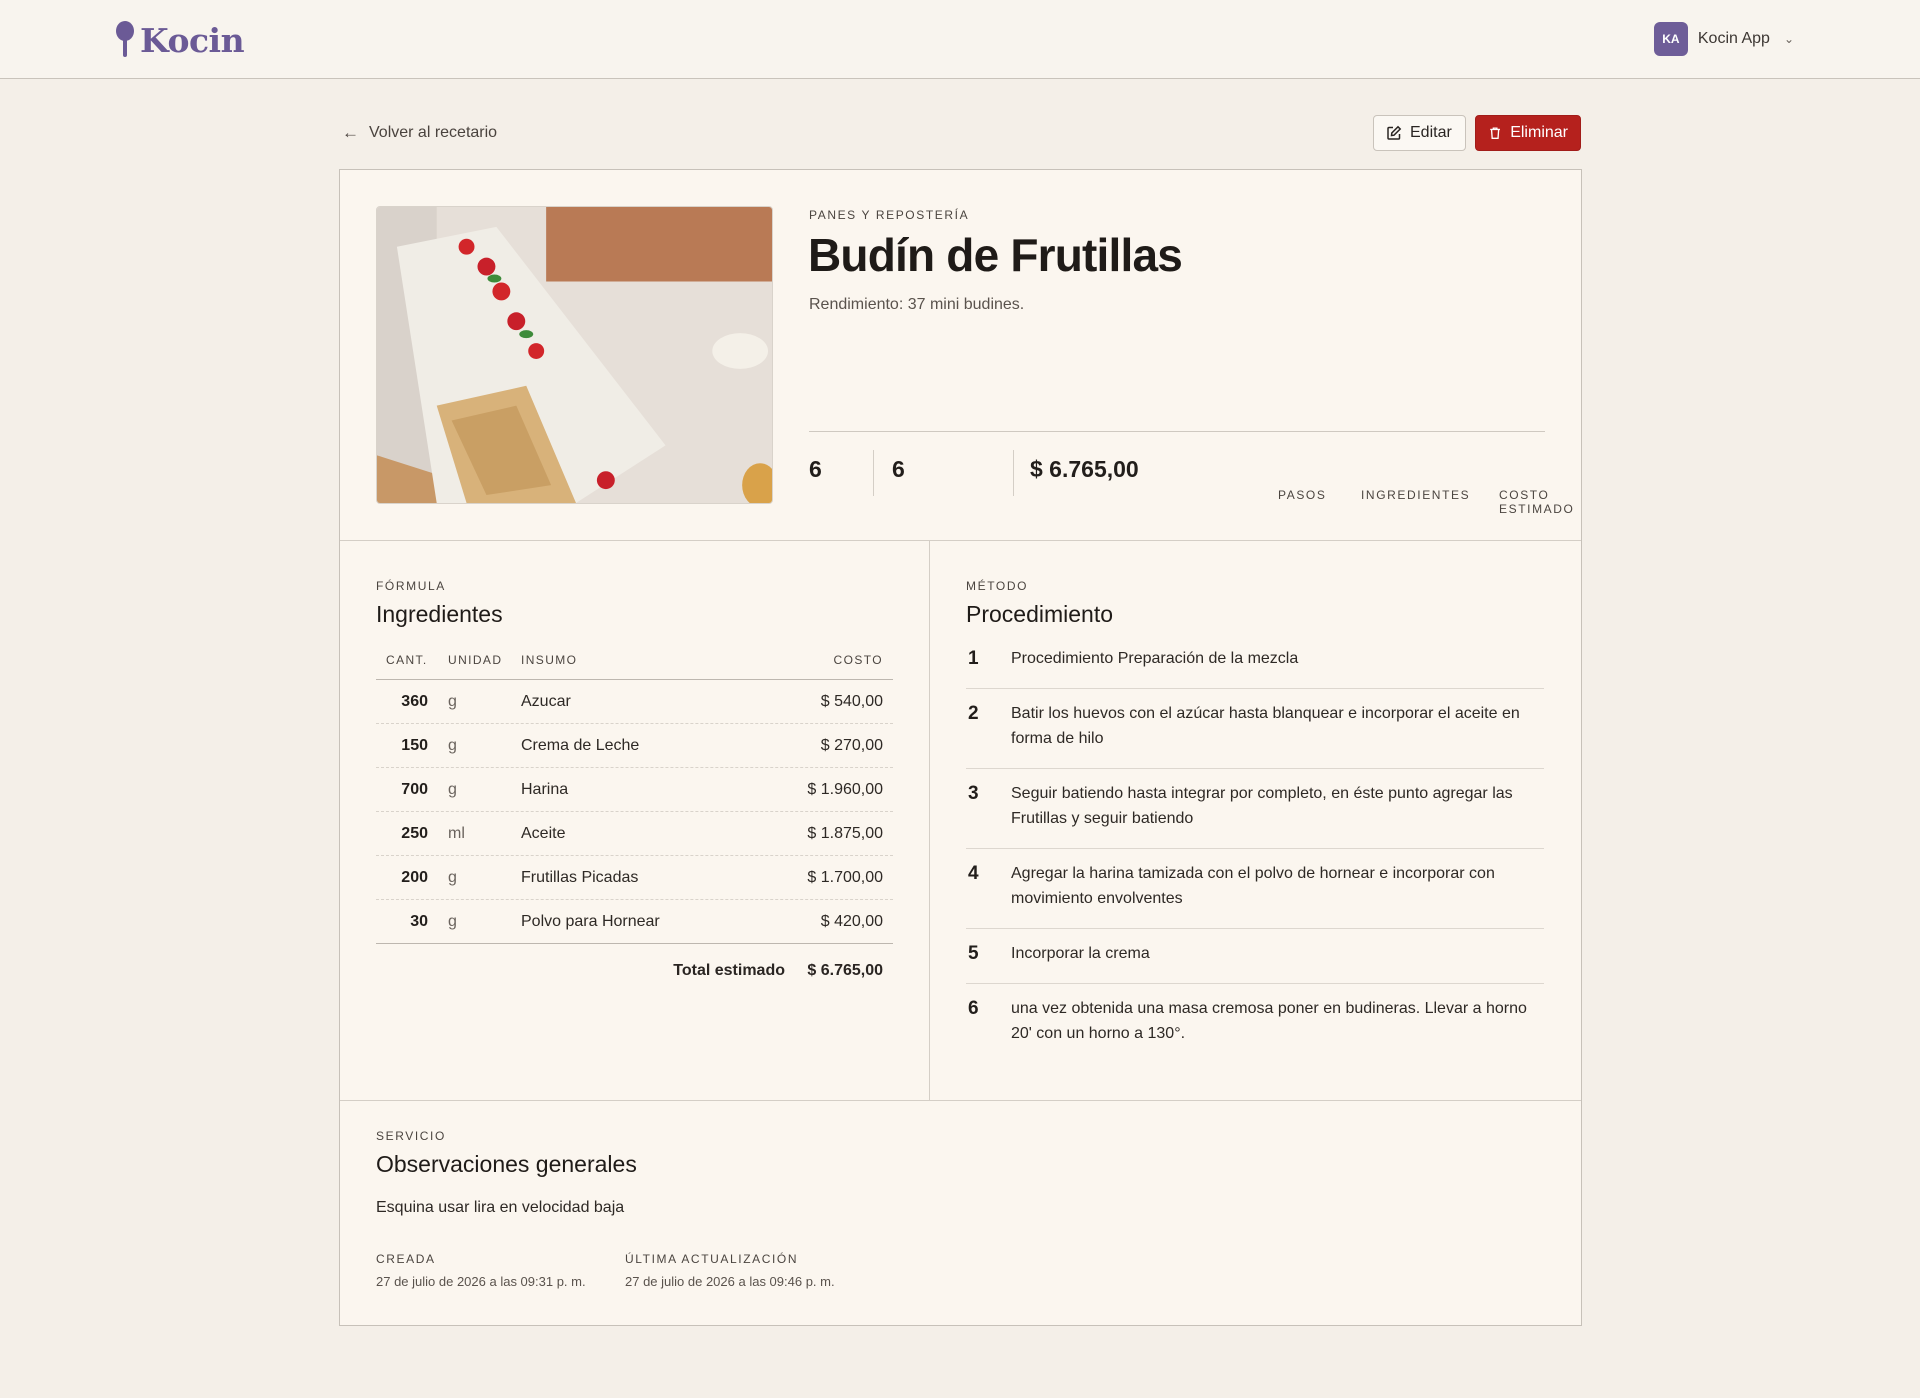 The image size is (1920, 1398). I want to click on step-number: 1, so click(973, 658).